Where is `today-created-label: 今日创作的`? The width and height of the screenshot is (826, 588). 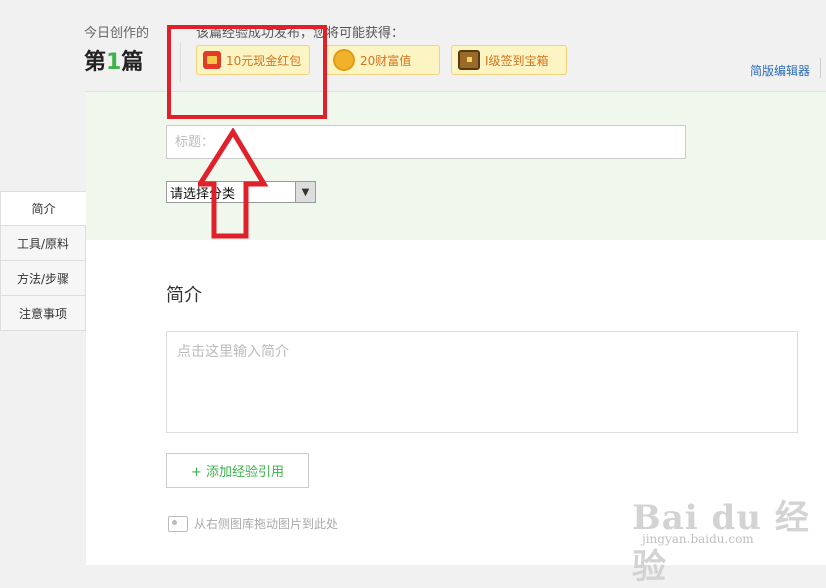 today-created-label: 今日创作的 is located at coordinates (117, 33).